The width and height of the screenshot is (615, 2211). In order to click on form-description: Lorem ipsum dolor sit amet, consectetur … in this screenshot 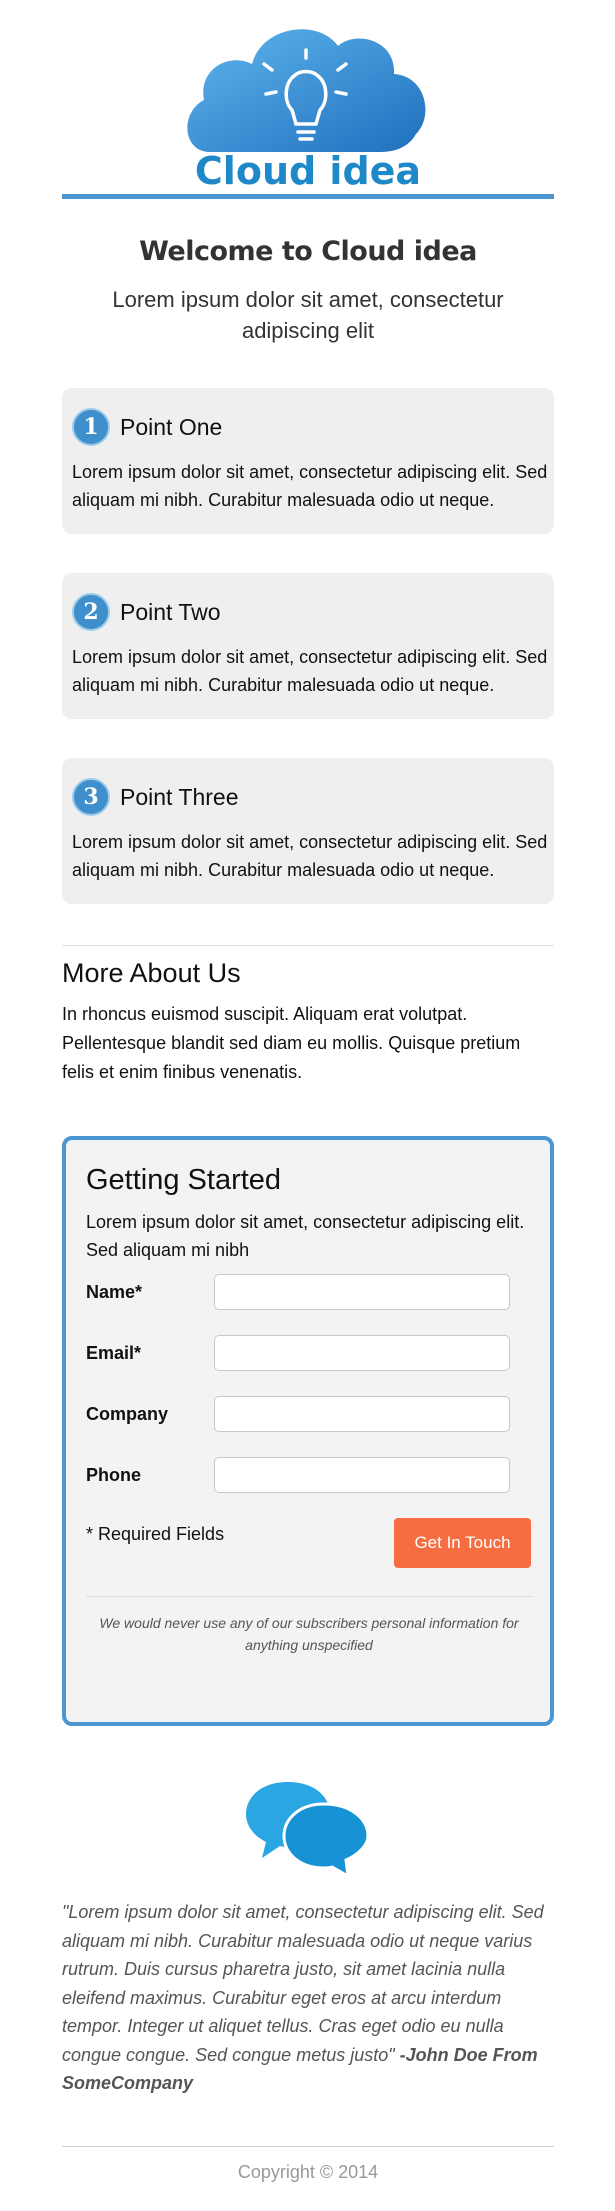, I will do `click(305, 1236)`.